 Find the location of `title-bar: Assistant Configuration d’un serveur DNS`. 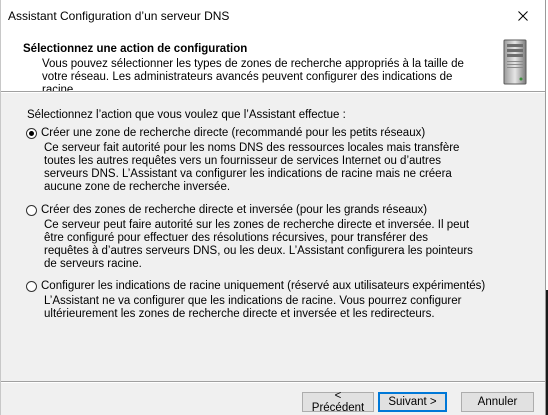

title-bar: Assistant Configuration d’un serveur DNS is located at coordinates (273, 15).